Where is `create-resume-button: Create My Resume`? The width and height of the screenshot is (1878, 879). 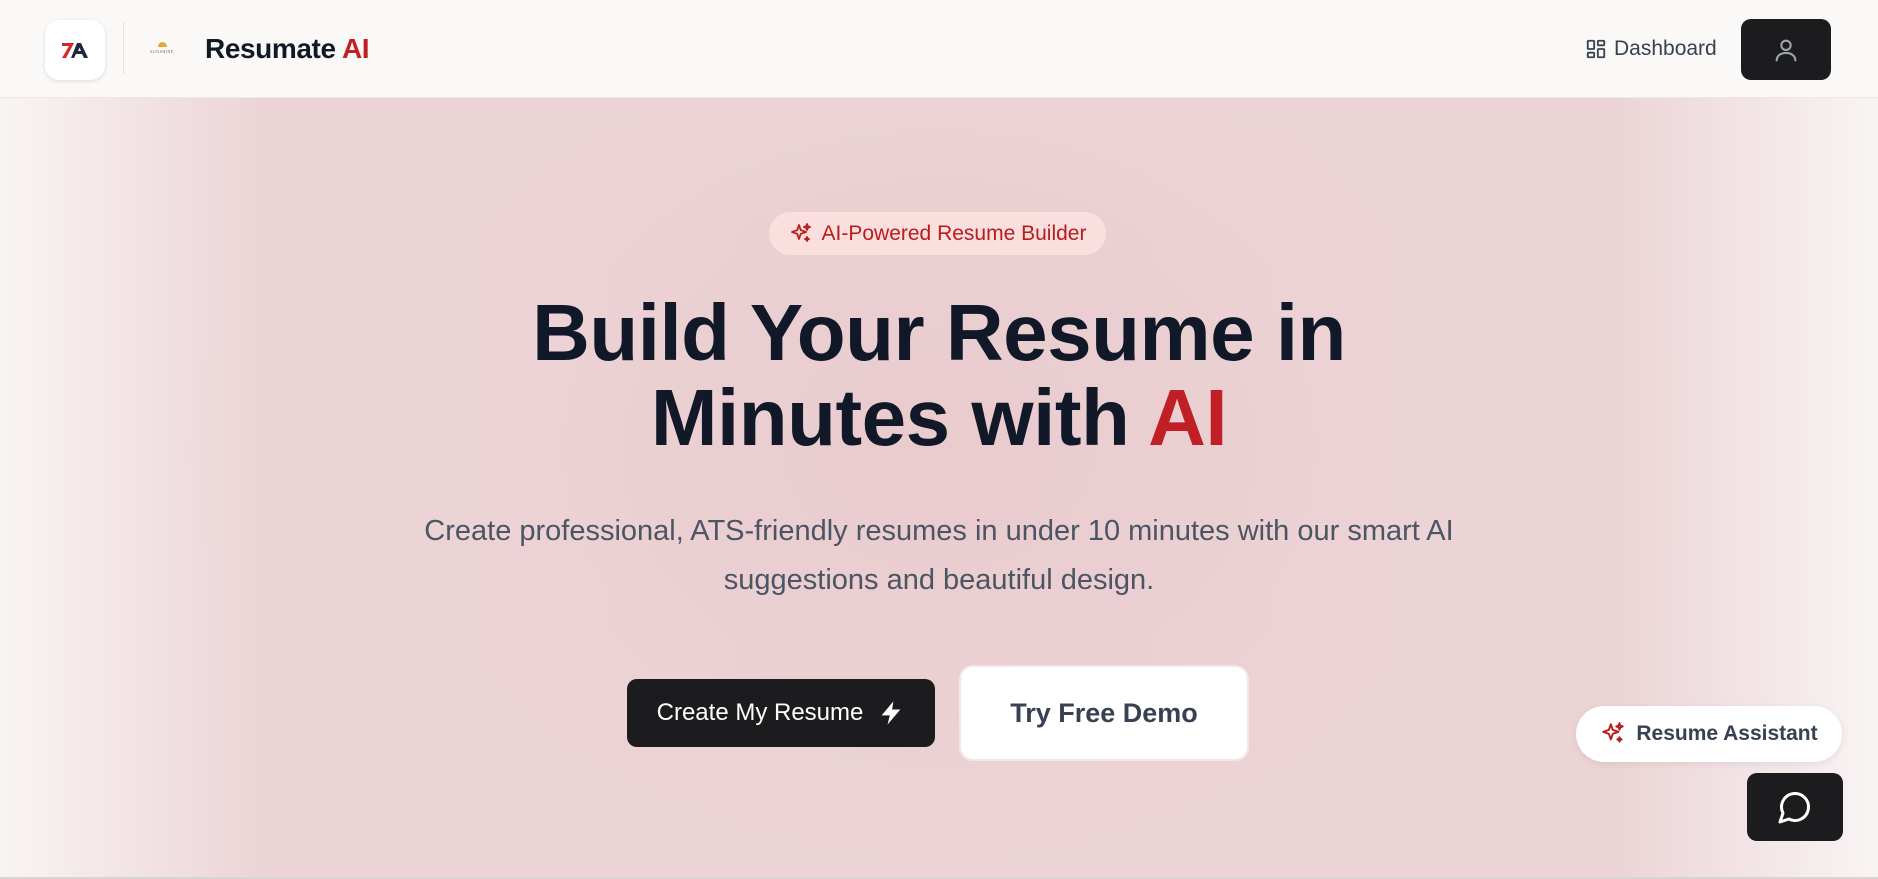 create-resume-button: Create My Resume is located at coordinates (781, 713).